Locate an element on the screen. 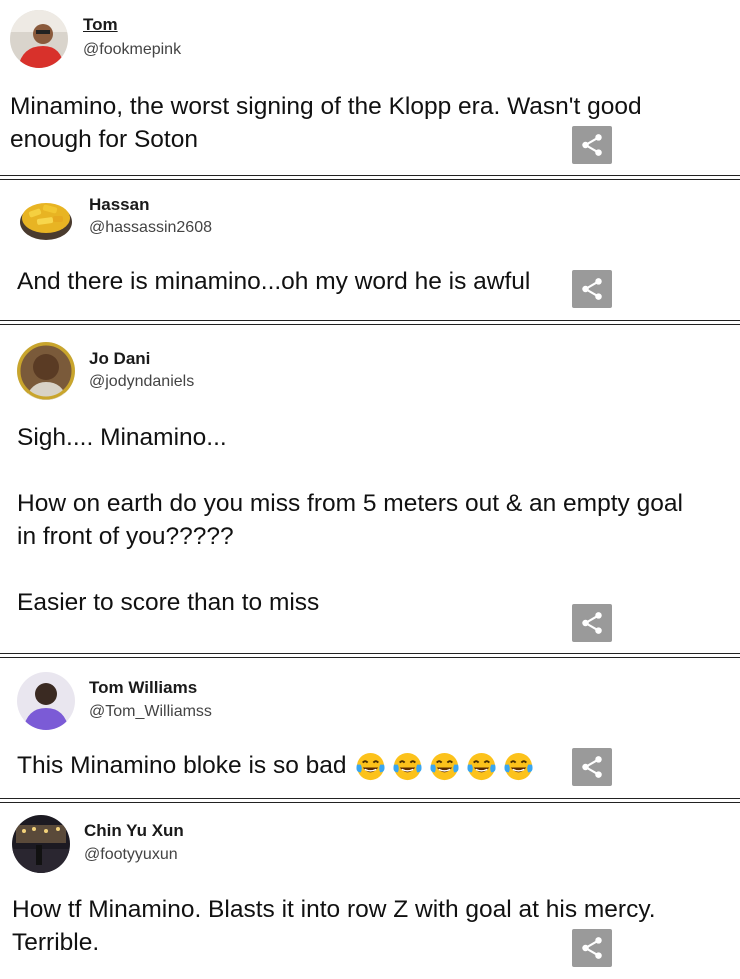  display-name: Chin Yu Xun is located at coordinates (134, 831).